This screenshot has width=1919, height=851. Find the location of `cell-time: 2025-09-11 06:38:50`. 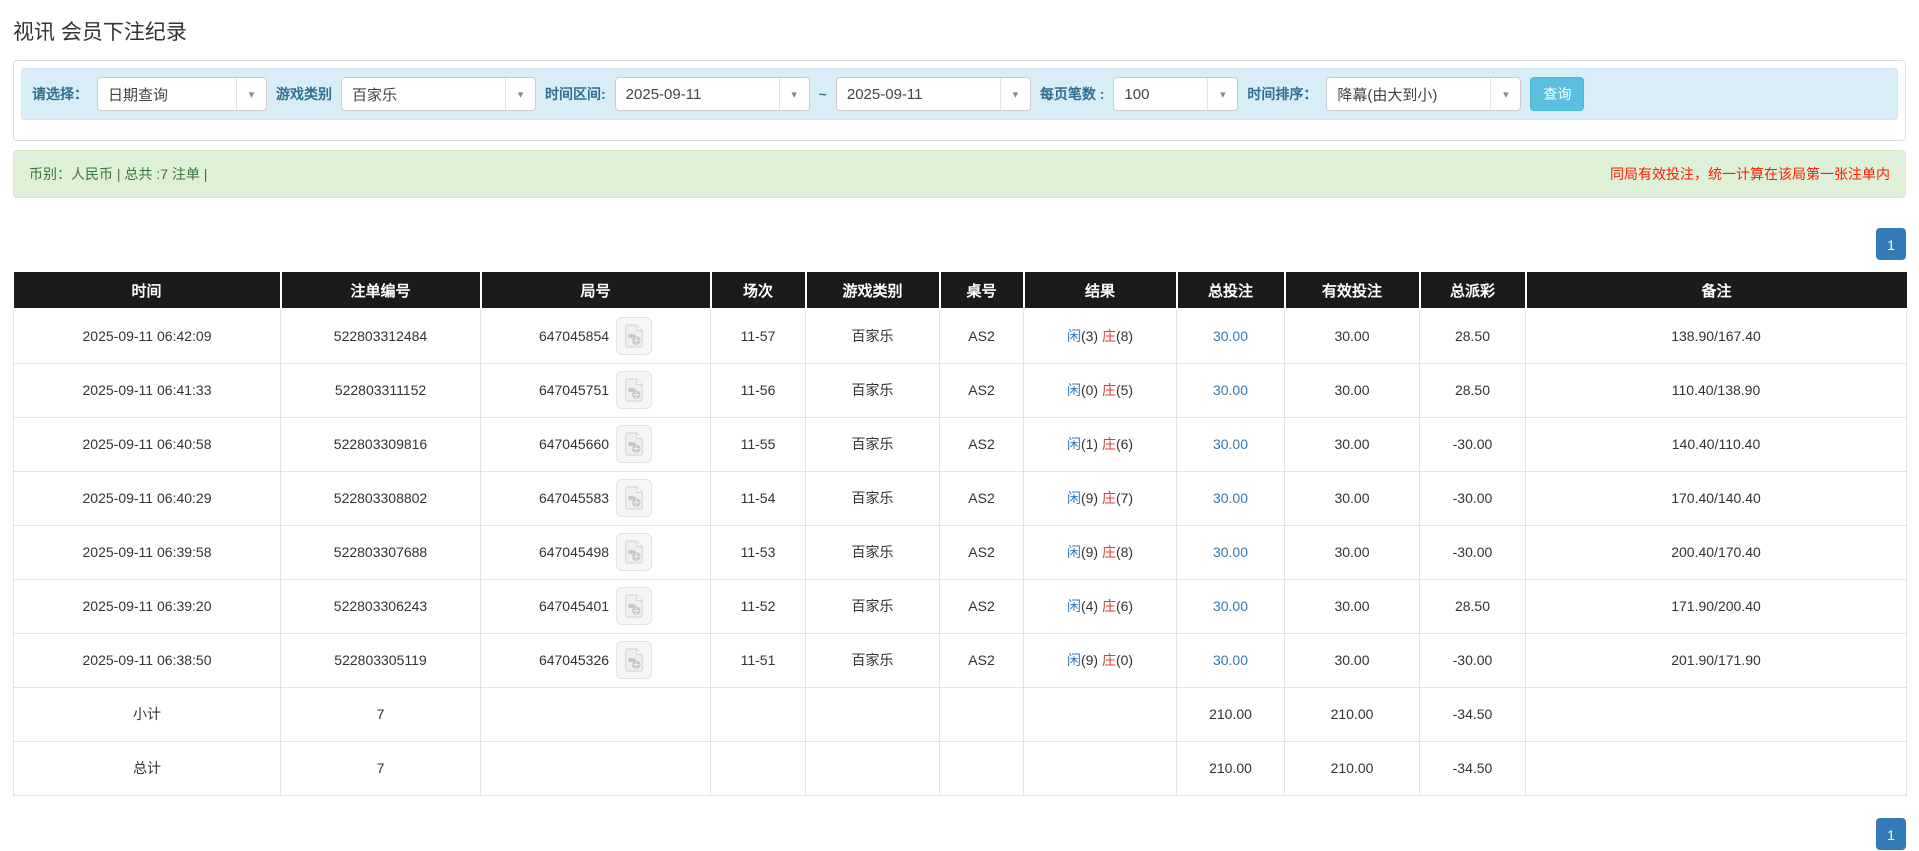

cell-time: 2025-09-11 06:38:50 is located at coordinates (147, 660).